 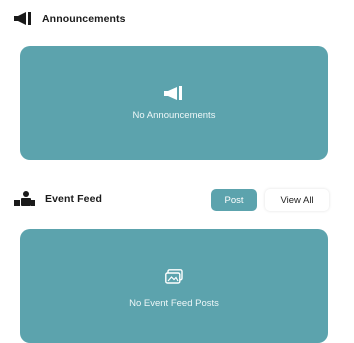 What do you see at coordinates (174, 276) in the screenshot?
I see `image-gallery-icon` at bounding box center [174, 276].